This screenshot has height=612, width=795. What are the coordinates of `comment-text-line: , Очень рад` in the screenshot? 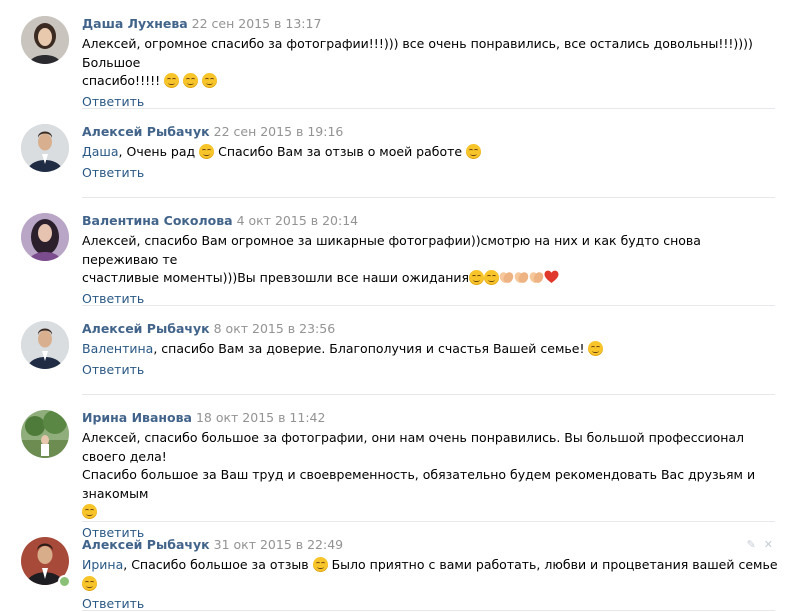 It's located at (159, 151).